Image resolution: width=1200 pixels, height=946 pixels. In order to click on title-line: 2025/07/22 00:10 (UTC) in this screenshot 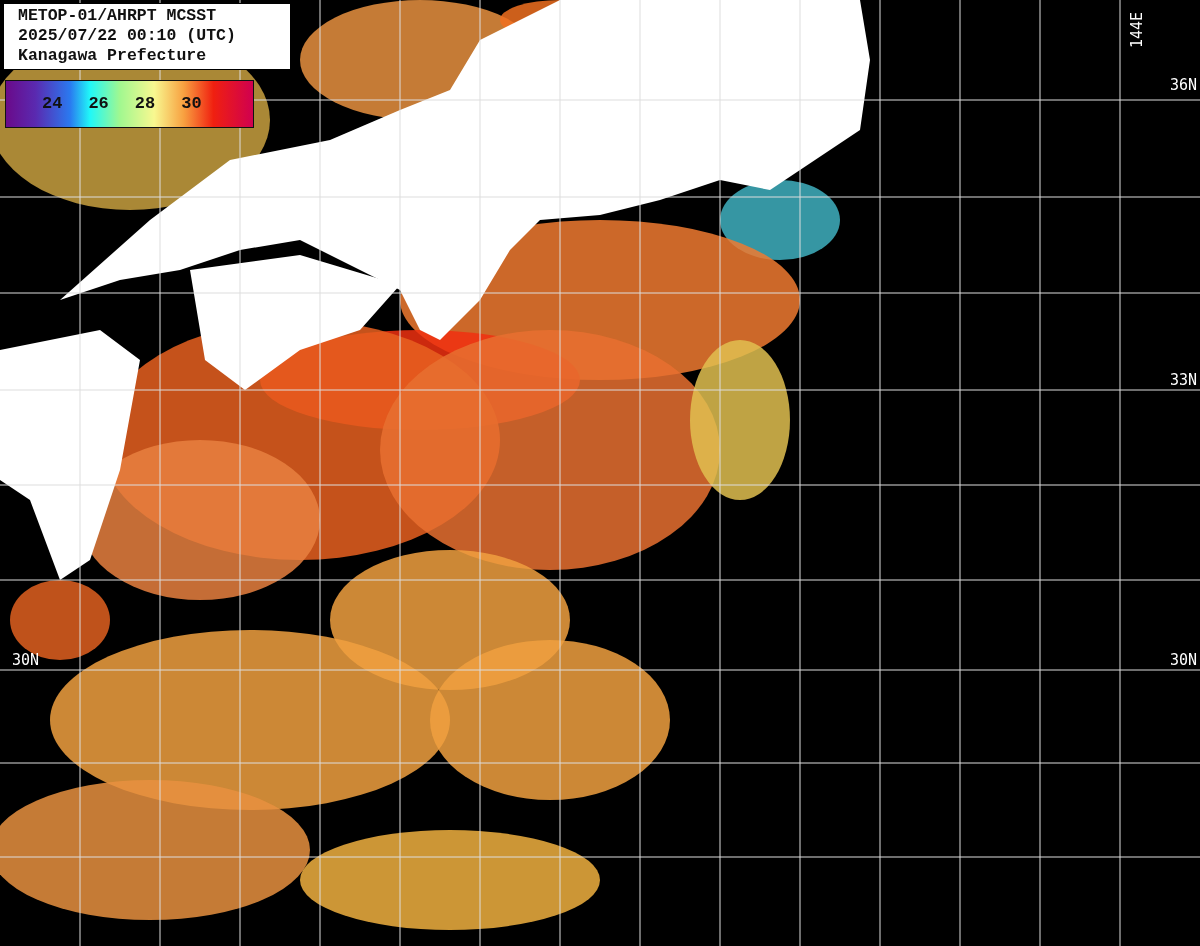, I will do `click(127, 36)`.